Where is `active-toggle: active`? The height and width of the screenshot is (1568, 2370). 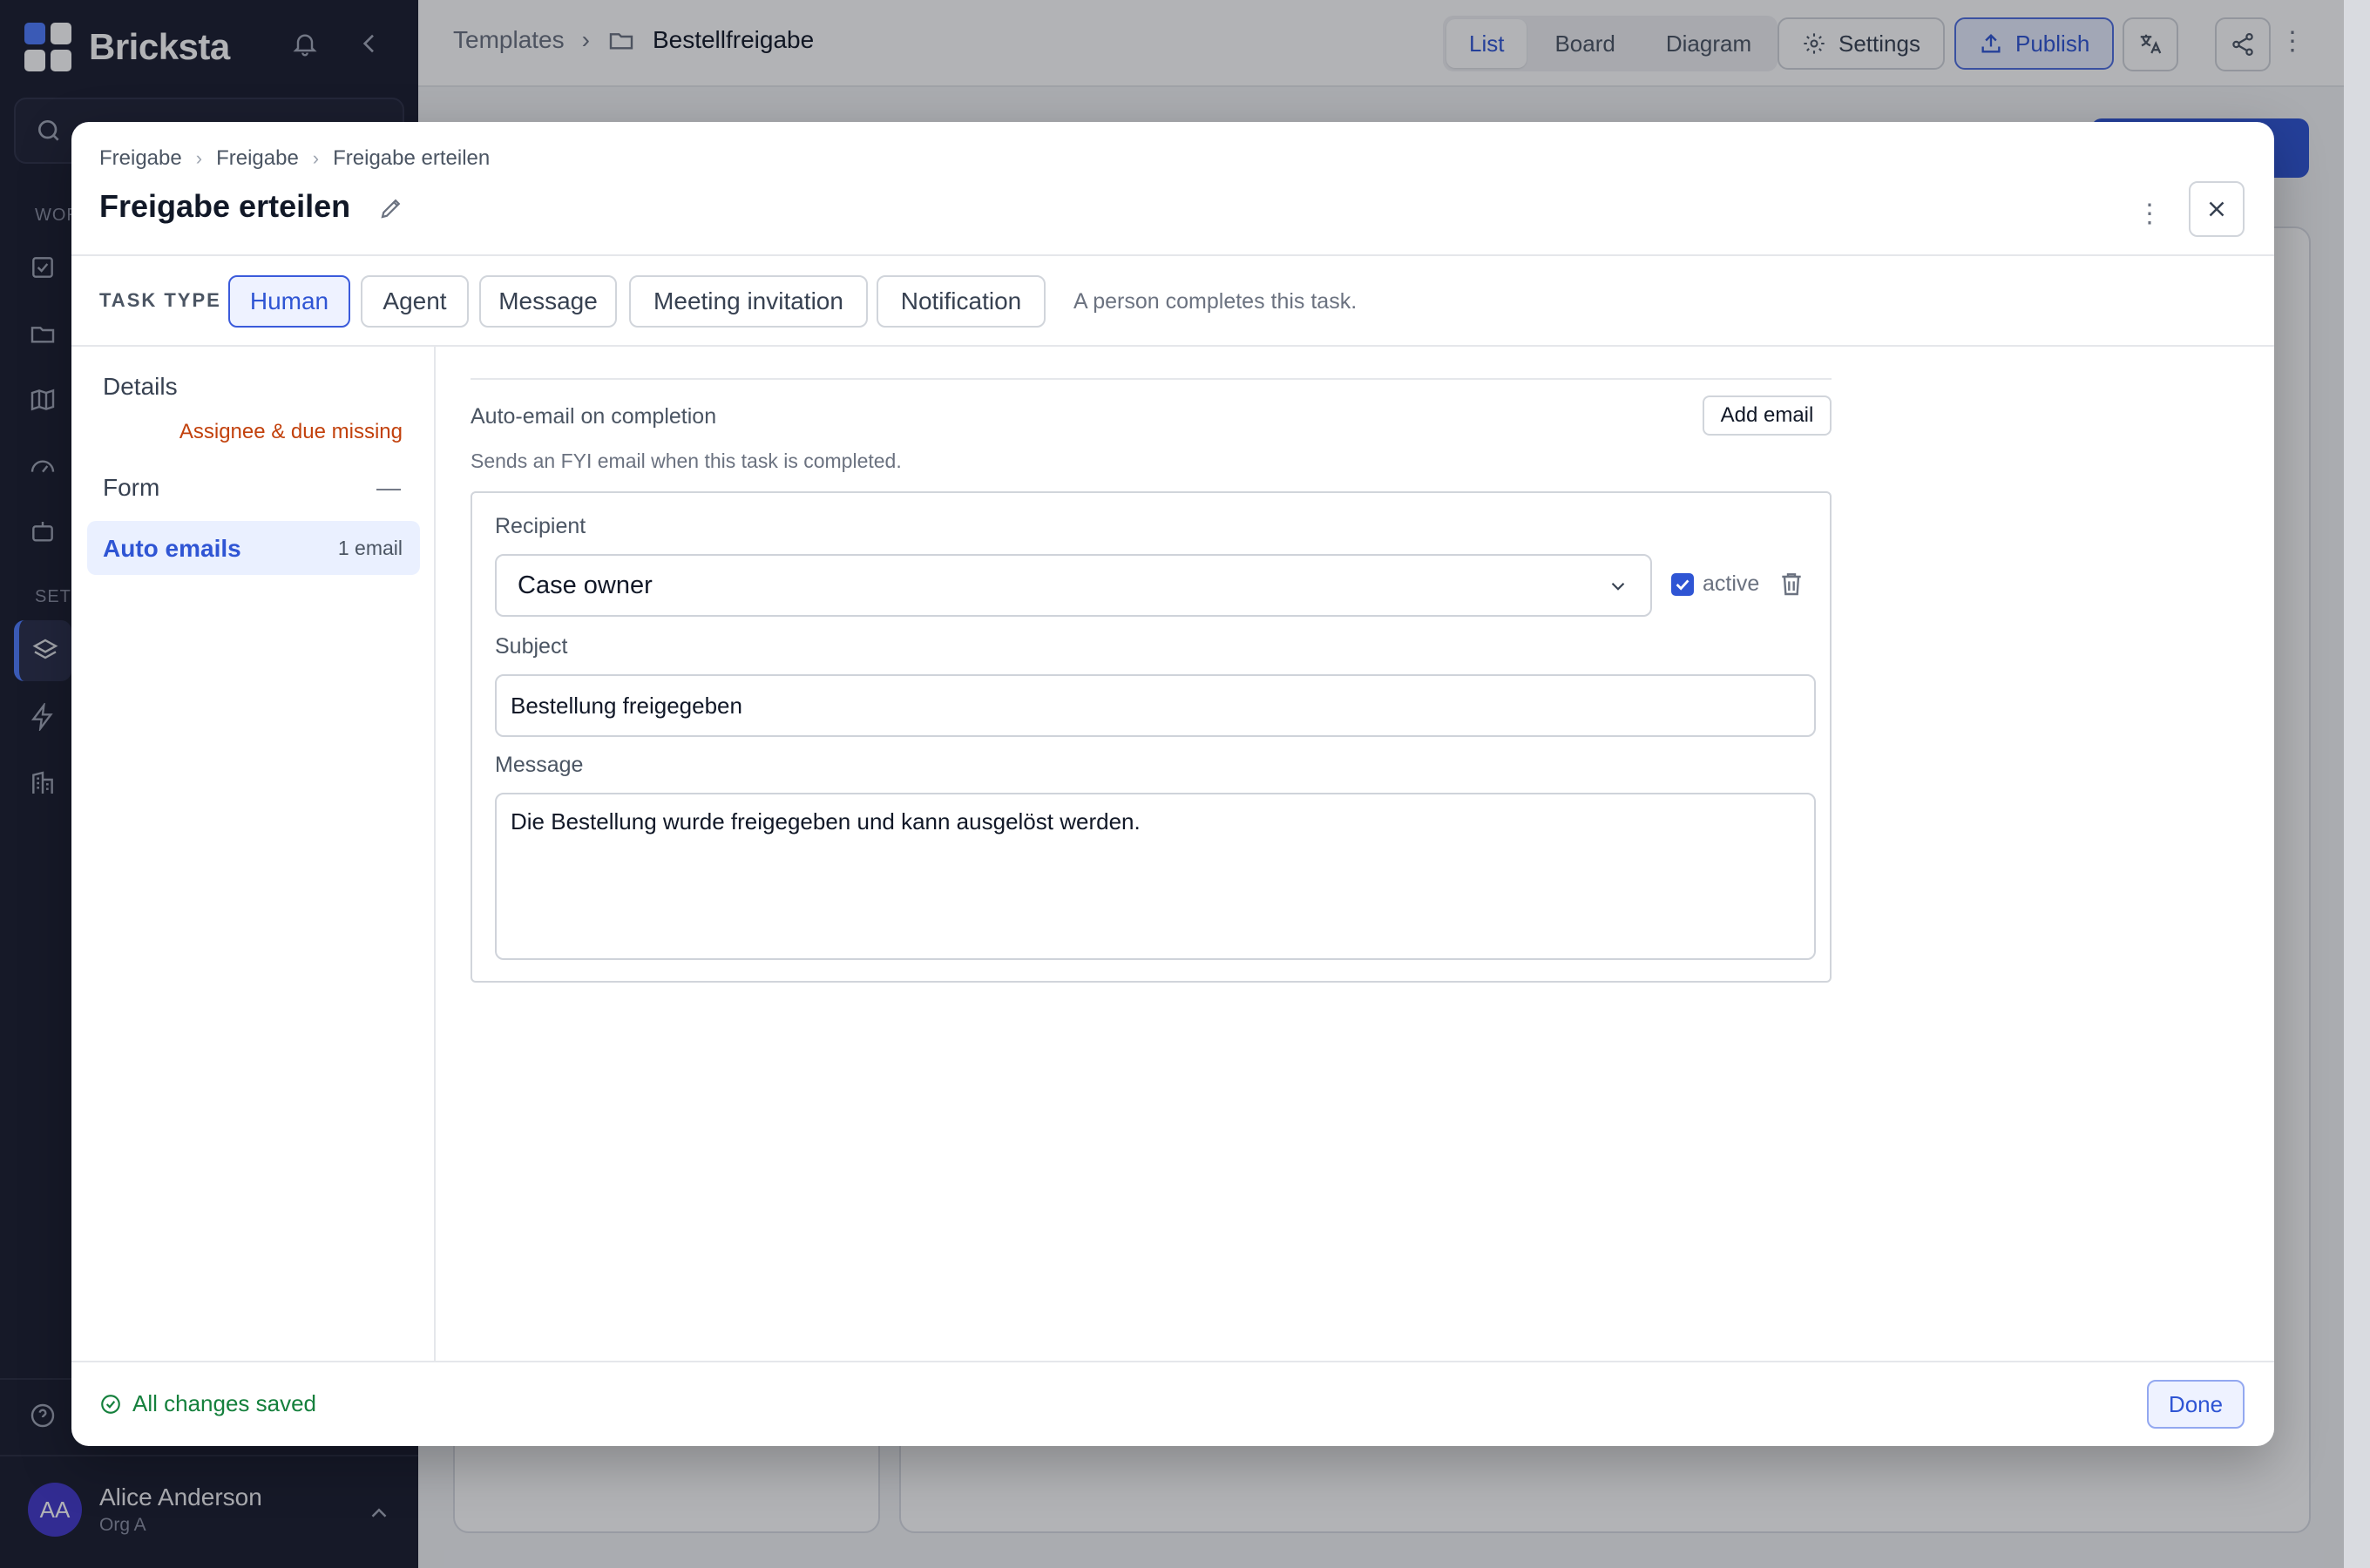 active-toggle: active is located at coordinates (1715, 584).